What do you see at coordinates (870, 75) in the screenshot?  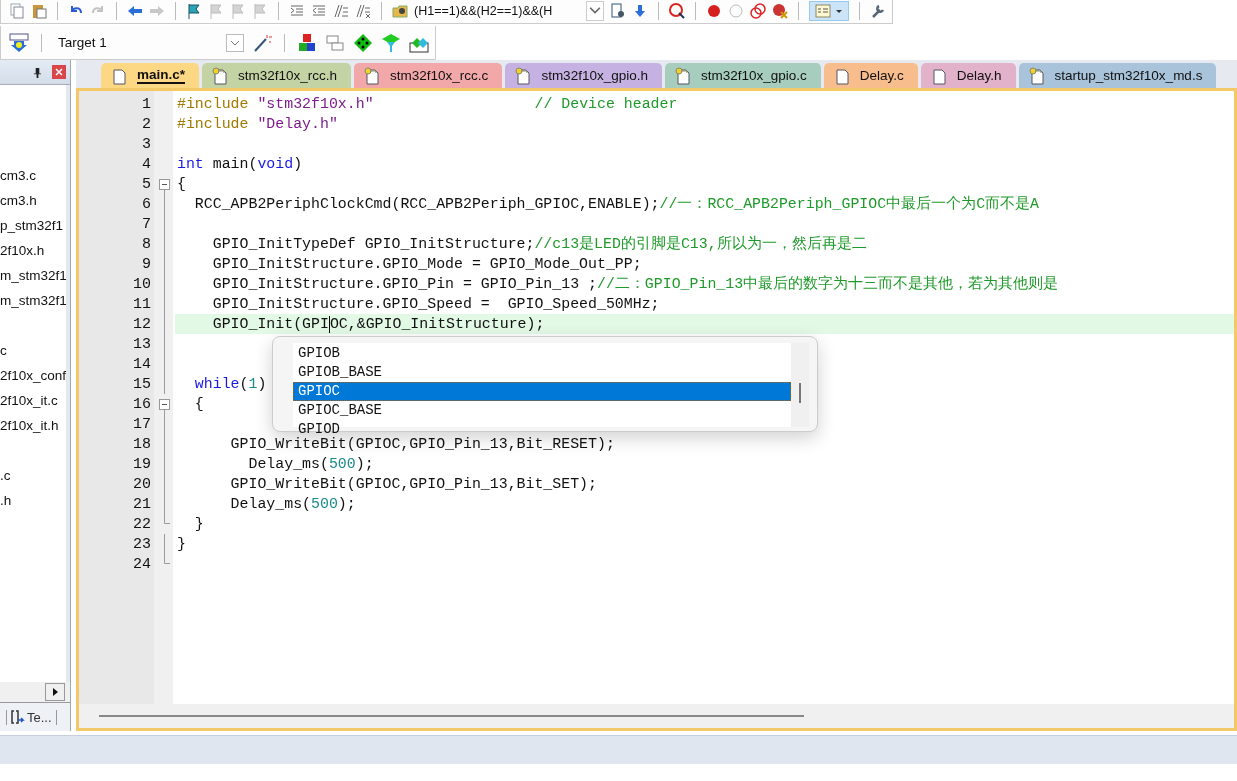 I see `file-tab: Delay.c` at bounding box center [870, 75].